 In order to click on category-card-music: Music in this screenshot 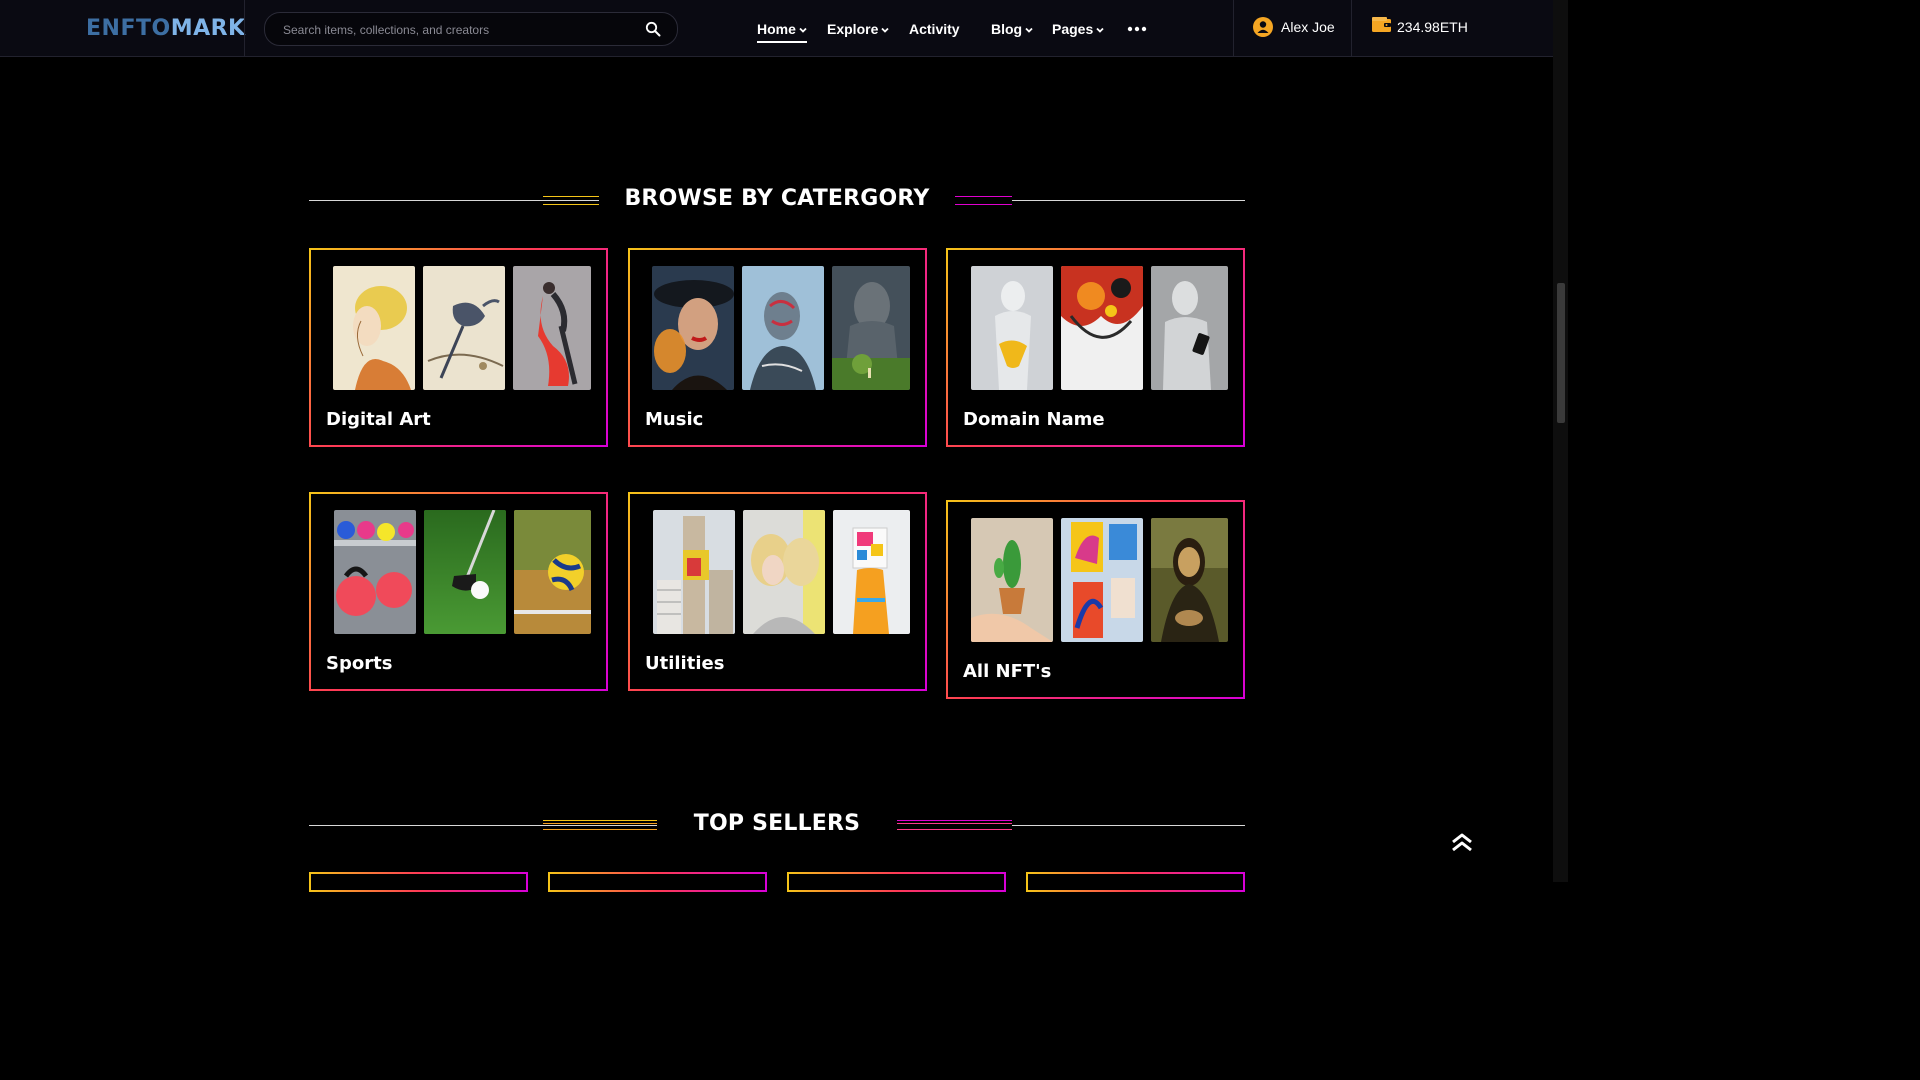, I will do `click(777, 347)`.